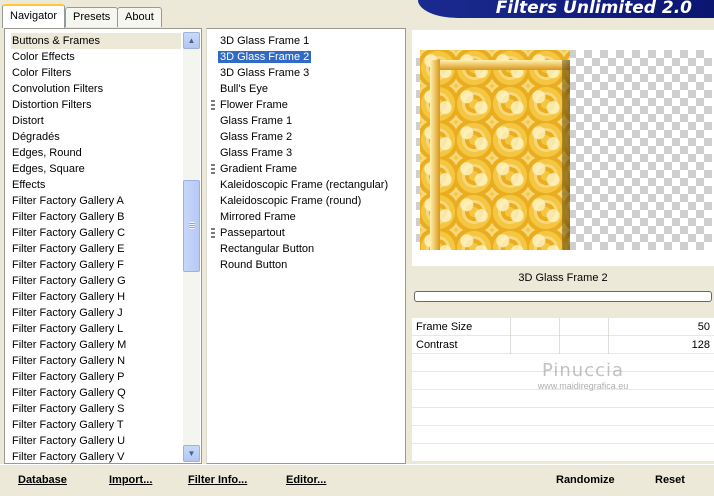  Describe the element at coordinates (703, 327) in the screenshot. I see `param-value: 50` at that location.